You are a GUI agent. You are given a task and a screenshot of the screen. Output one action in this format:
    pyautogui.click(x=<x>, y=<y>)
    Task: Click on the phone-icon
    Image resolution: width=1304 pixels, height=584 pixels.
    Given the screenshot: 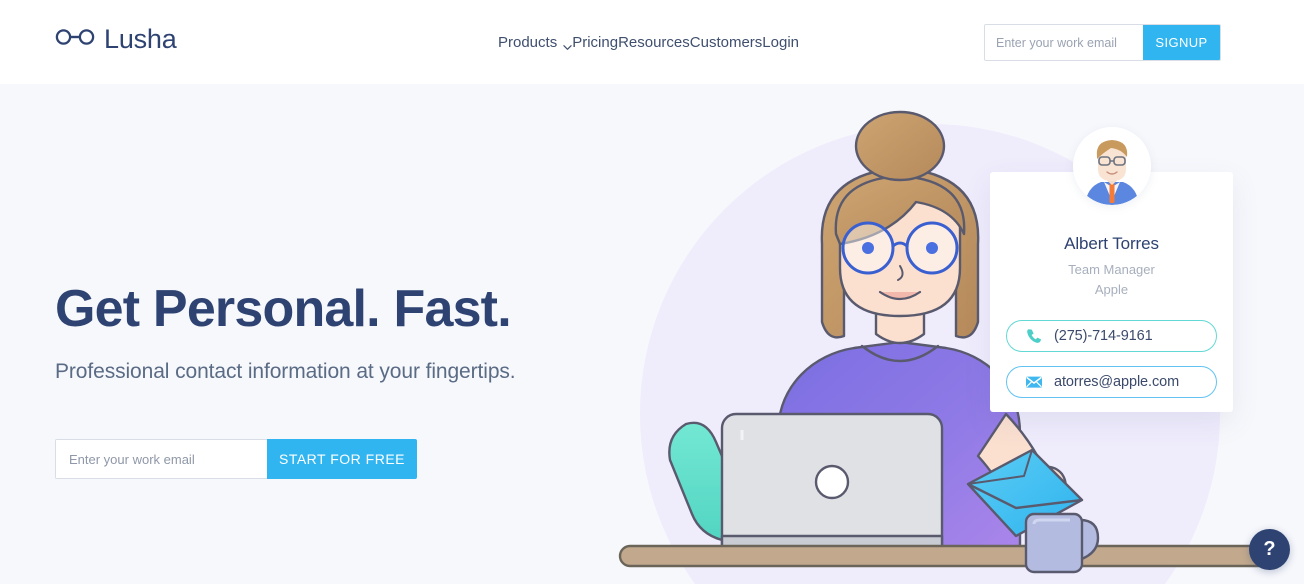 What is the action you would take?
    pyautogui.click(x=1034, y=336)
    